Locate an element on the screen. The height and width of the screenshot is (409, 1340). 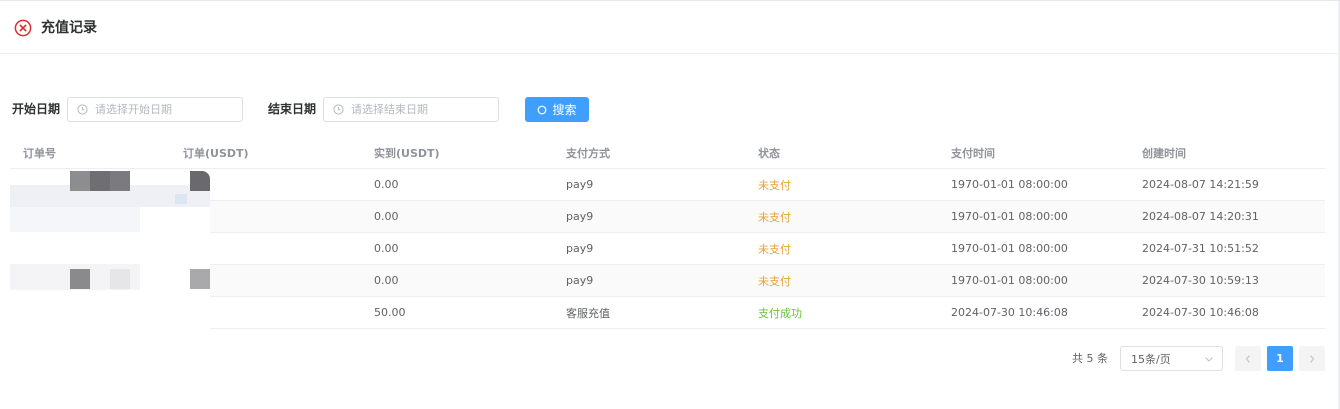
pagination-total: 共 5 条 is located at coordinates (1090, 358).